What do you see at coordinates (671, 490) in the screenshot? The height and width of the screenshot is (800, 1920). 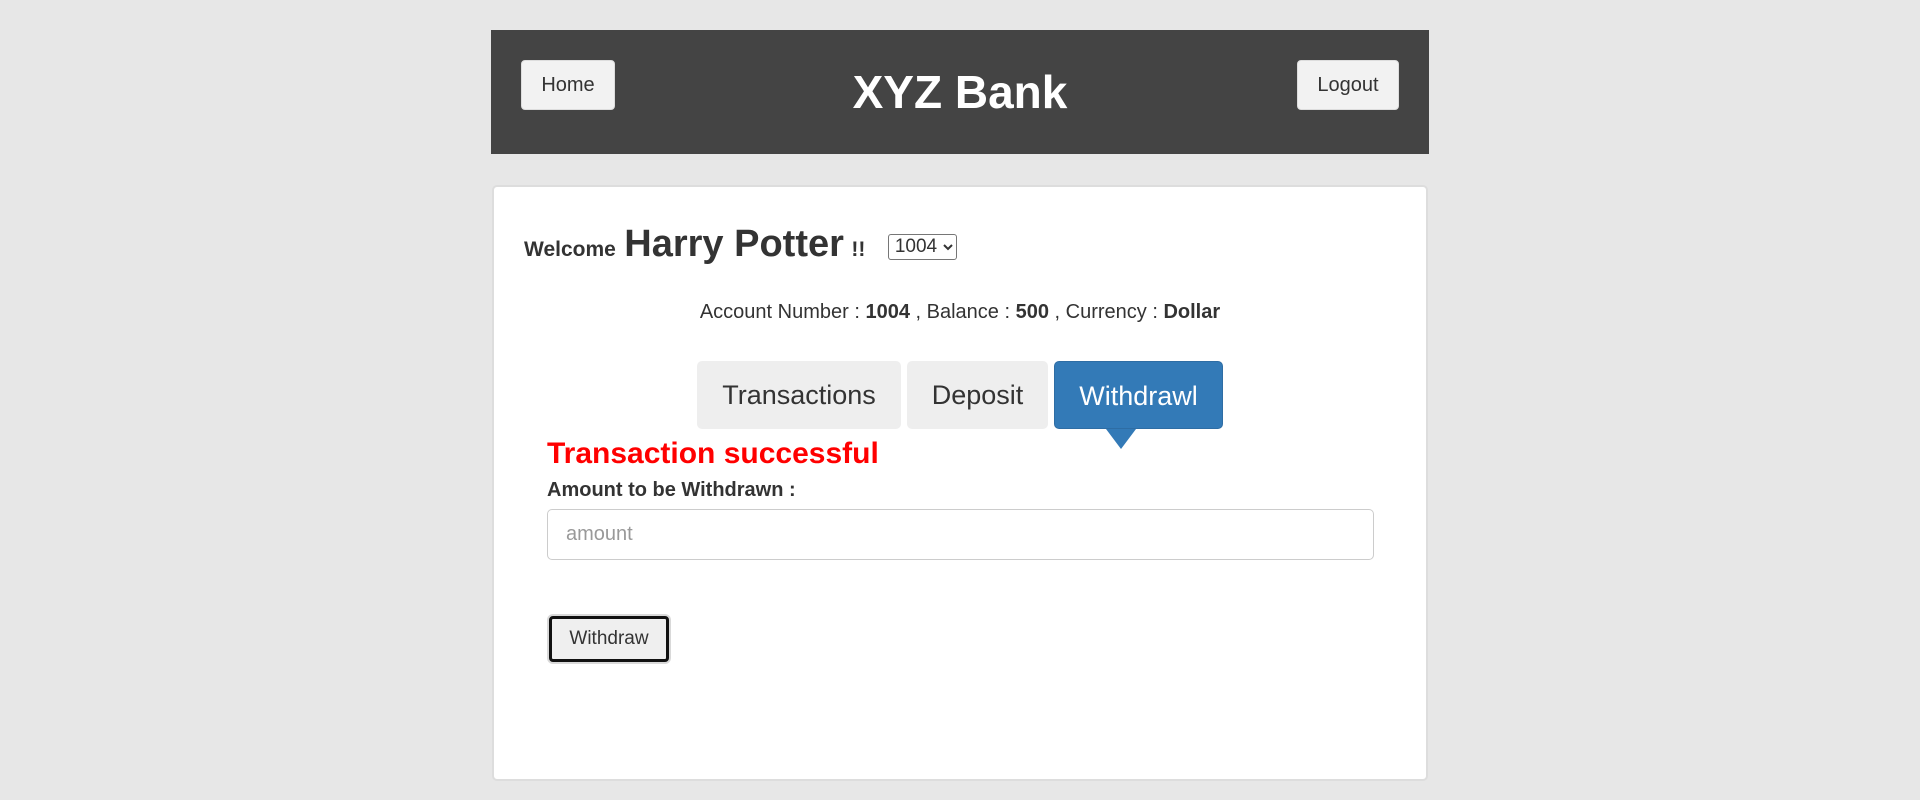 I see `amount-label: Amount to be Withdrawn :` at bounding box center [671, 490].